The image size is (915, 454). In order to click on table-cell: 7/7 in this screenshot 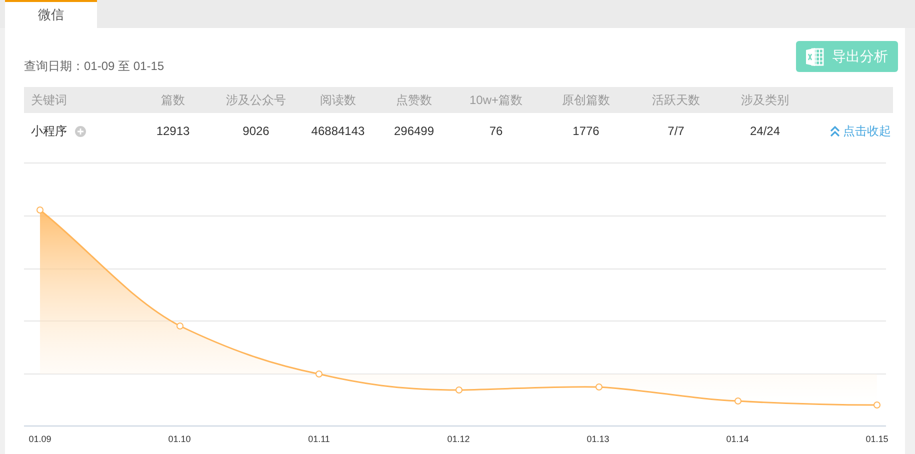, I will do `click(676, 131)`.